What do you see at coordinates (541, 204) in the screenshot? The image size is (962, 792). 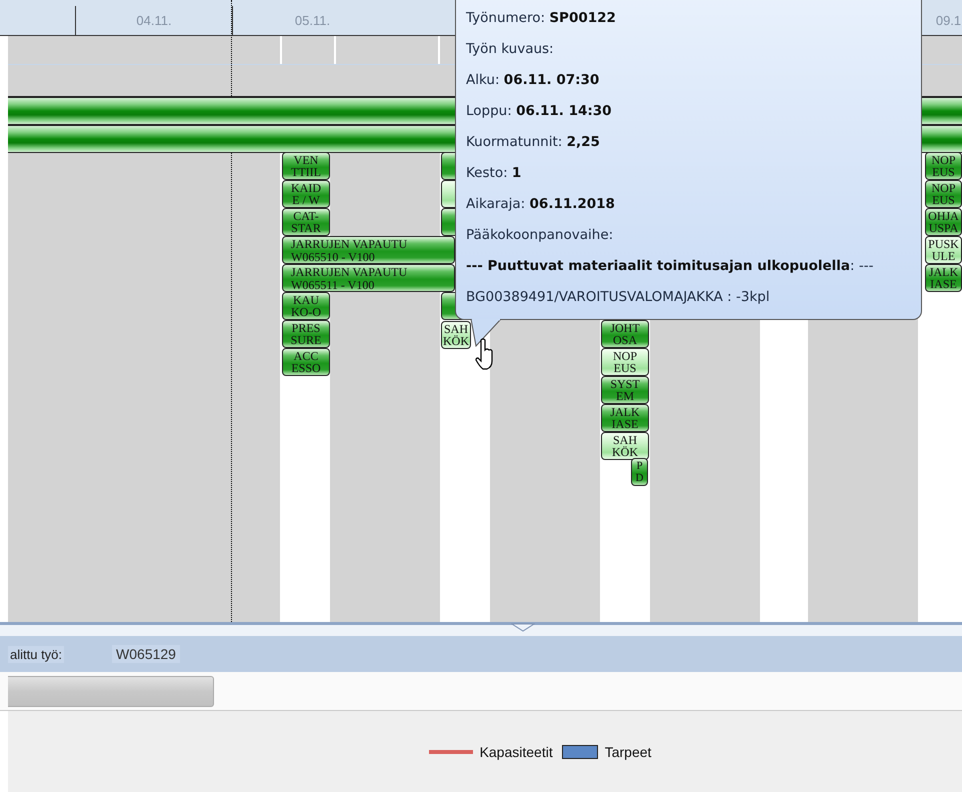 I see `tooltip-line: Aikaraja: 06.11.2018` at bounding box center [541, 204].